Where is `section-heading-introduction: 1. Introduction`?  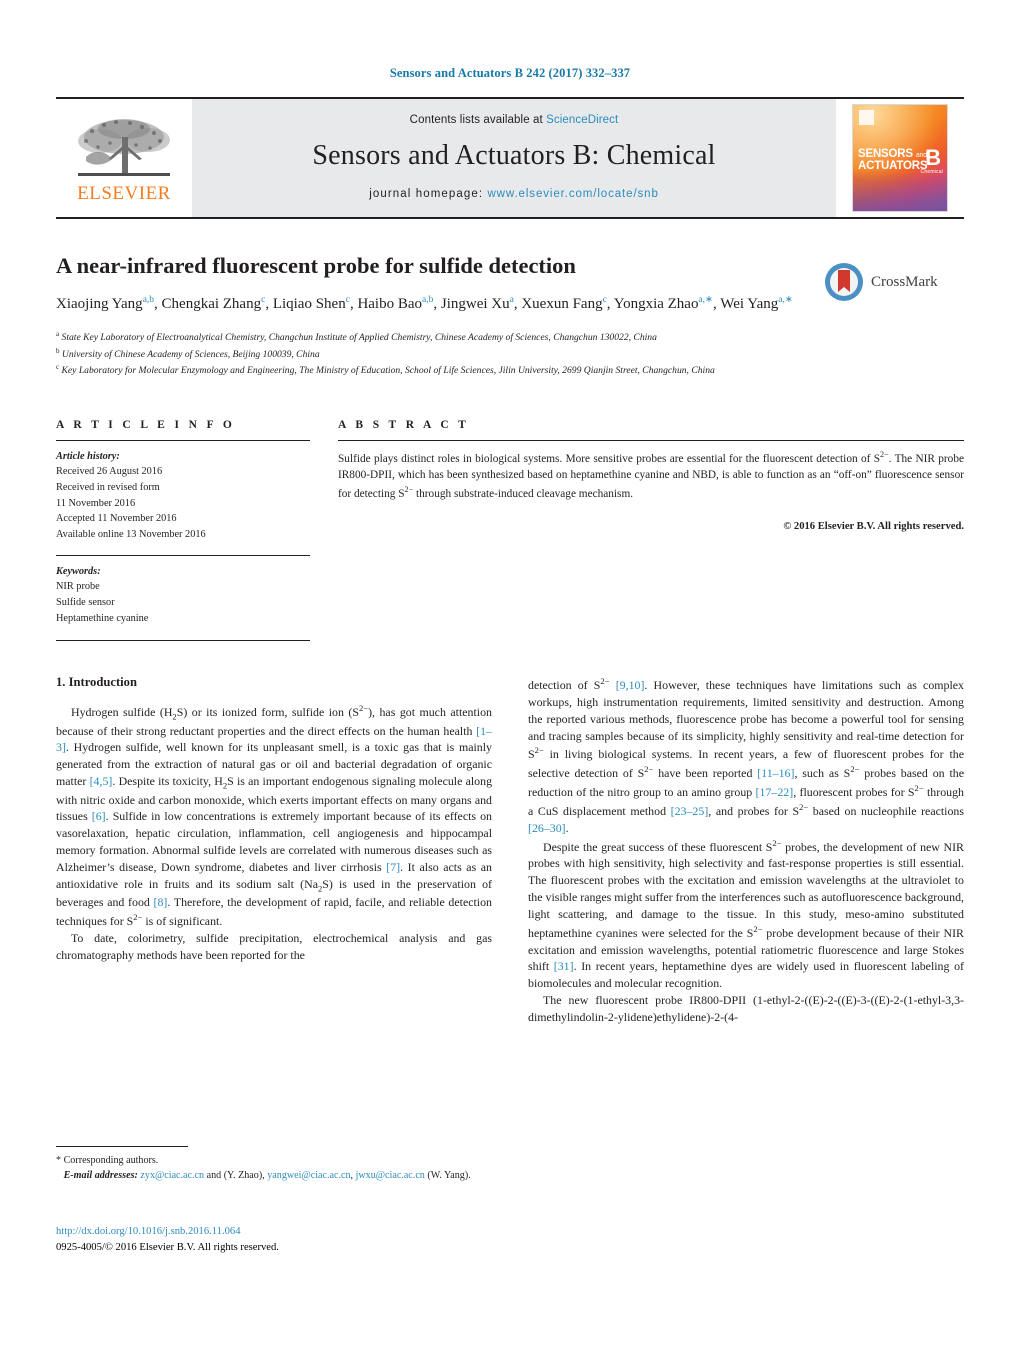
section-heading-introduction: 1. Introduction is located at coordinates (96, 682).